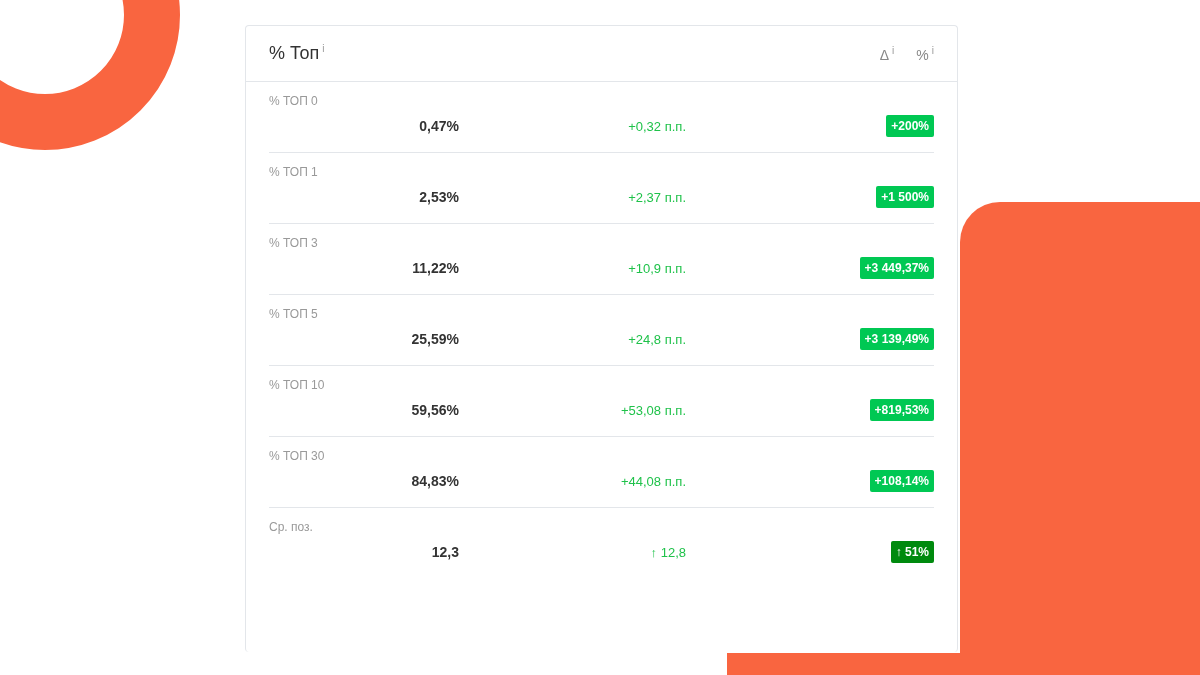  Describe the element at coordinates (294, 243) in the screenshot. I see `row-label: % ТОП 3` at that location.